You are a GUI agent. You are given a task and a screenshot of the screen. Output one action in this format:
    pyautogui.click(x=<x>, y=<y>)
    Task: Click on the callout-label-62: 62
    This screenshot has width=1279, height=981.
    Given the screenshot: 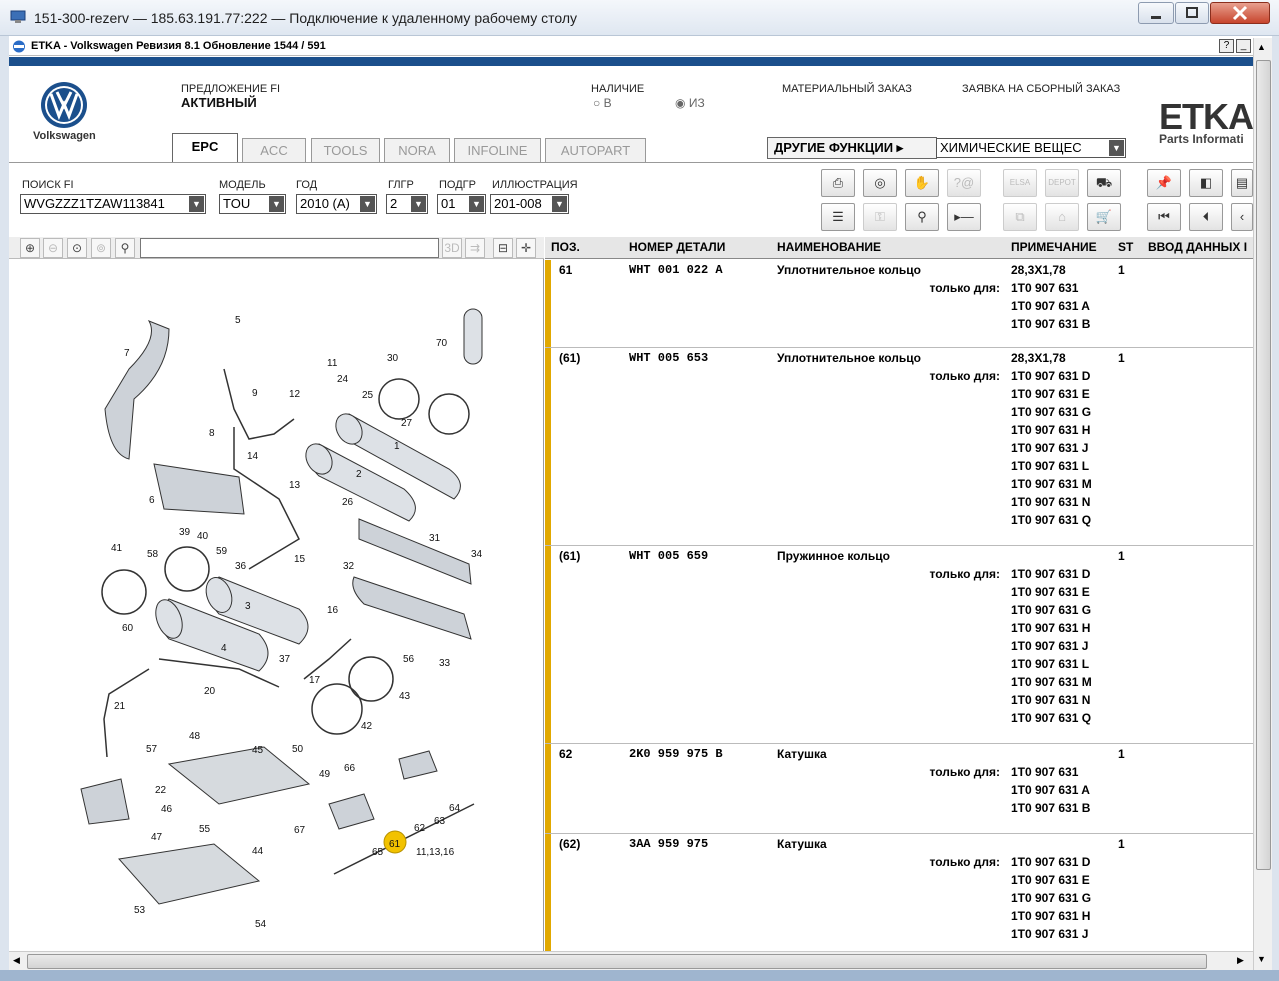 What is the action you would take?
    pyautogui.click(x=420, y=828)
    